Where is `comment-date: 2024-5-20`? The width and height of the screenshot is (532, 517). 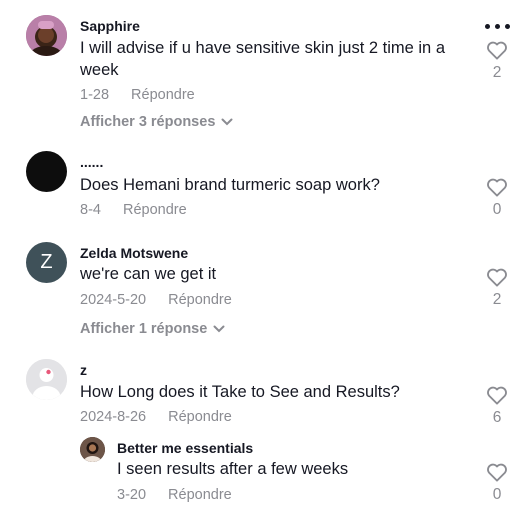 comment-date: 2024-5-20 is located at coordinates (113, 300).